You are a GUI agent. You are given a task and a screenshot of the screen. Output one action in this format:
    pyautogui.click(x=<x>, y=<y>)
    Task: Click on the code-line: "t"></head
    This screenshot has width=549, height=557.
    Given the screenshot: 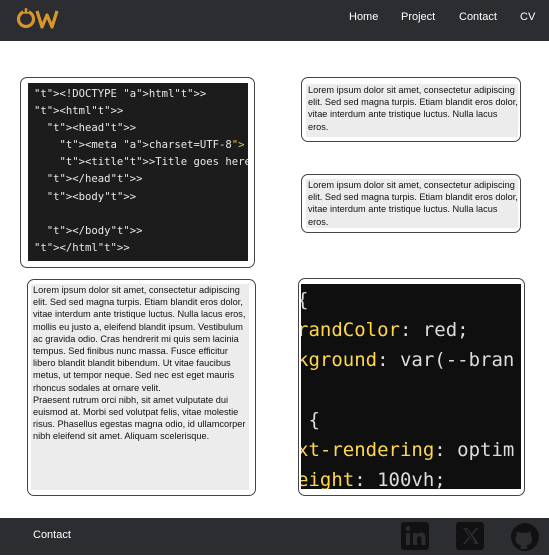 What is the action you would take?
    pyautogui.click(x=78, y=179)
    